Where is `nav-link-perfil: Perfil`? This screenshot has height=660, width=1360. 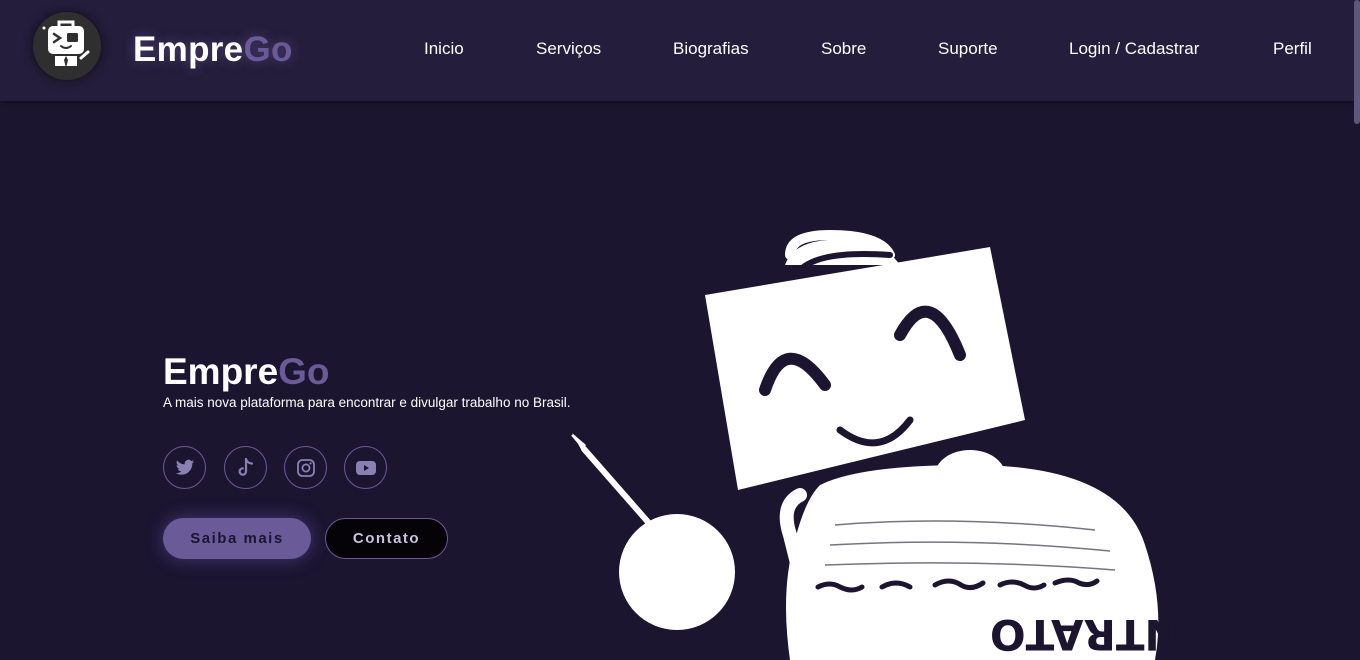 nav-link-perfil: Perfil is located at coordinates (1292, 49).